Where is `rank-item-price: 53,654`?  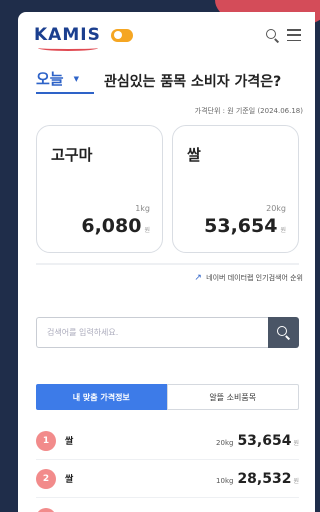 rank-item-price: 53,654 is located at coordinates (264, 440).